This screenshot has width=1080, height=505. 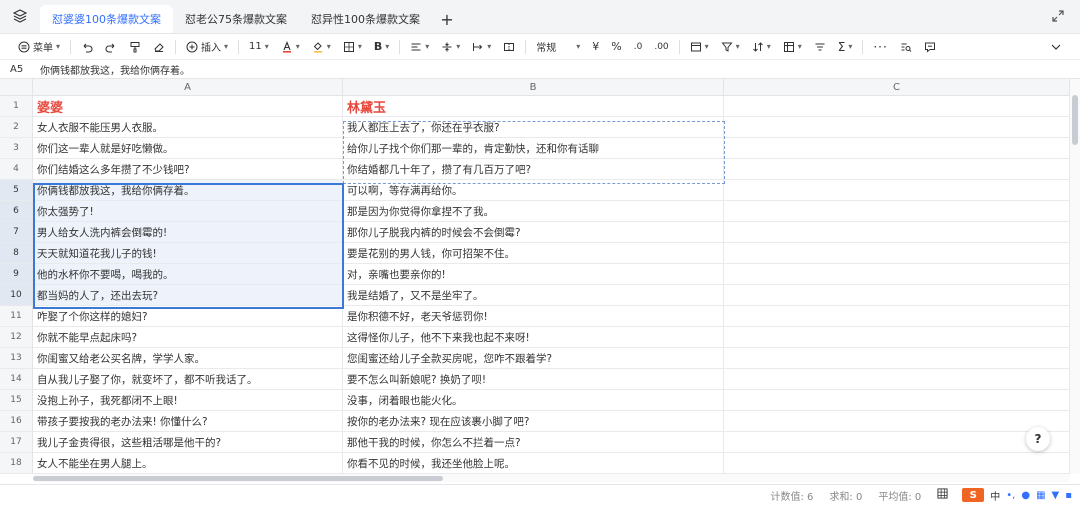 I want to click on fill-color-icon: ▾, so click(x=321, y=47).